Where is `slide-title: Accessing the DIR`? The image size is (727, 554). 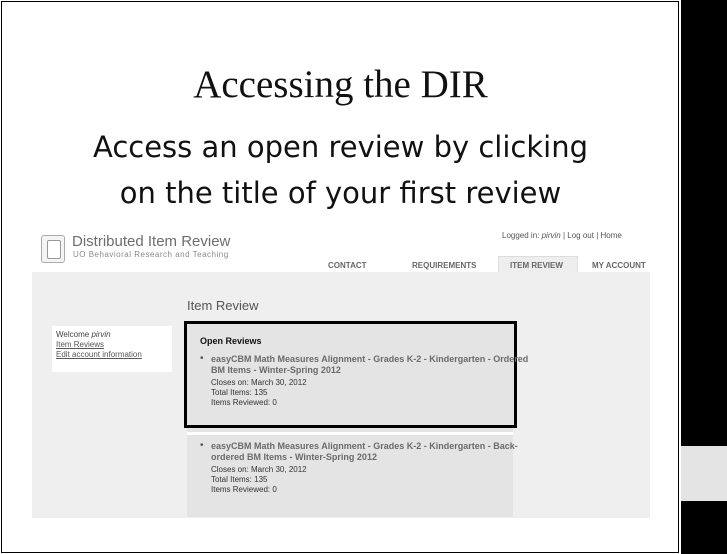 slide-title: Accessing the DIR is located at coordinates (340, 84).